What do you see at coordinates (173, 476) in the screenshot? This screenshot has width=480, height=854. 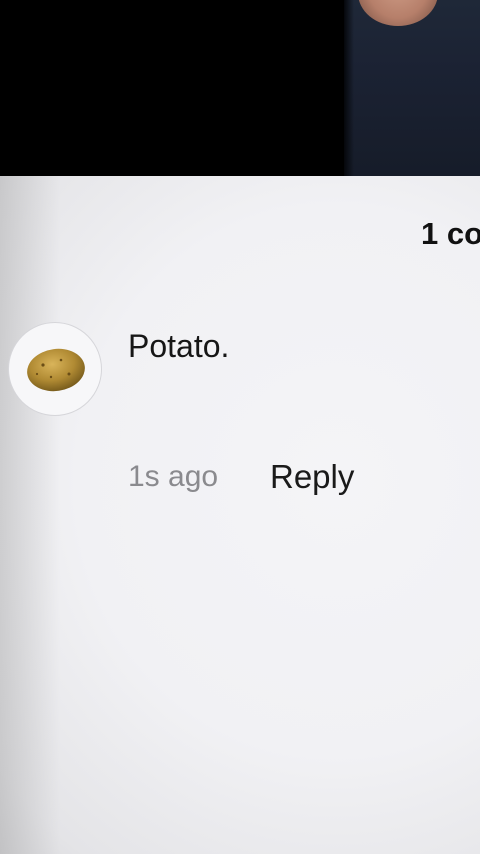 I see `comment-timestamp: 1s ago` at bounding box center [173, 476].